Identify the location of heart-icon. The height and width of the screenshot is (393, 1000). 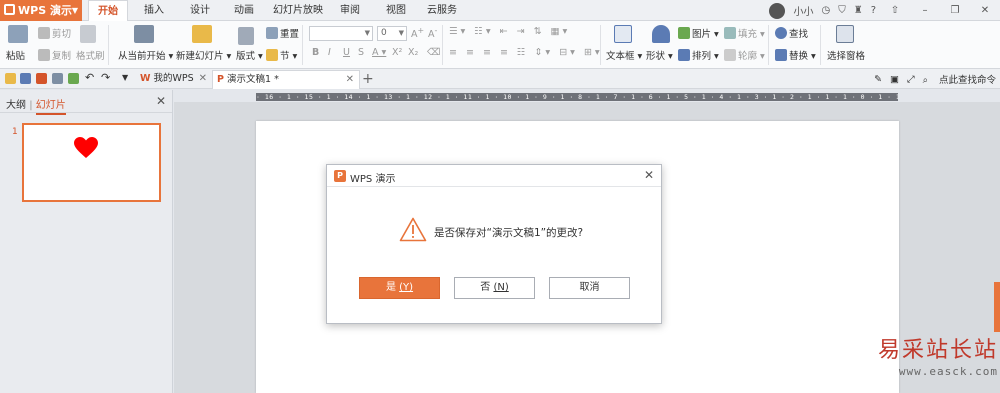
(86, 147).